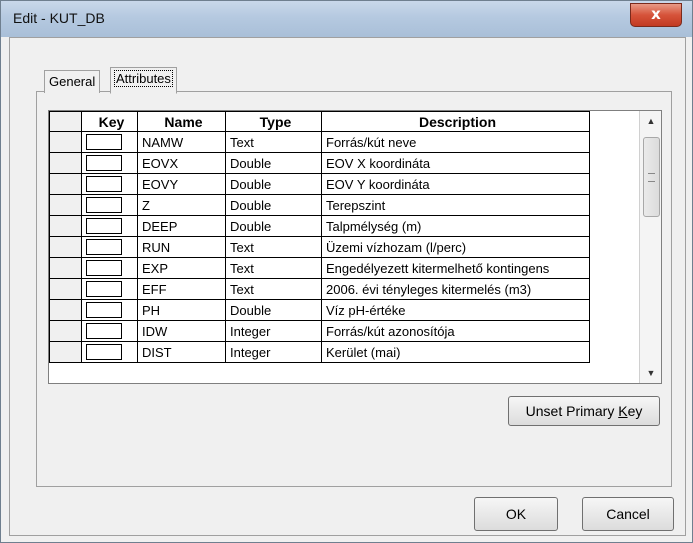  I want to click on table-row: PH Double Víz pH-értéke, so click(319, 310).